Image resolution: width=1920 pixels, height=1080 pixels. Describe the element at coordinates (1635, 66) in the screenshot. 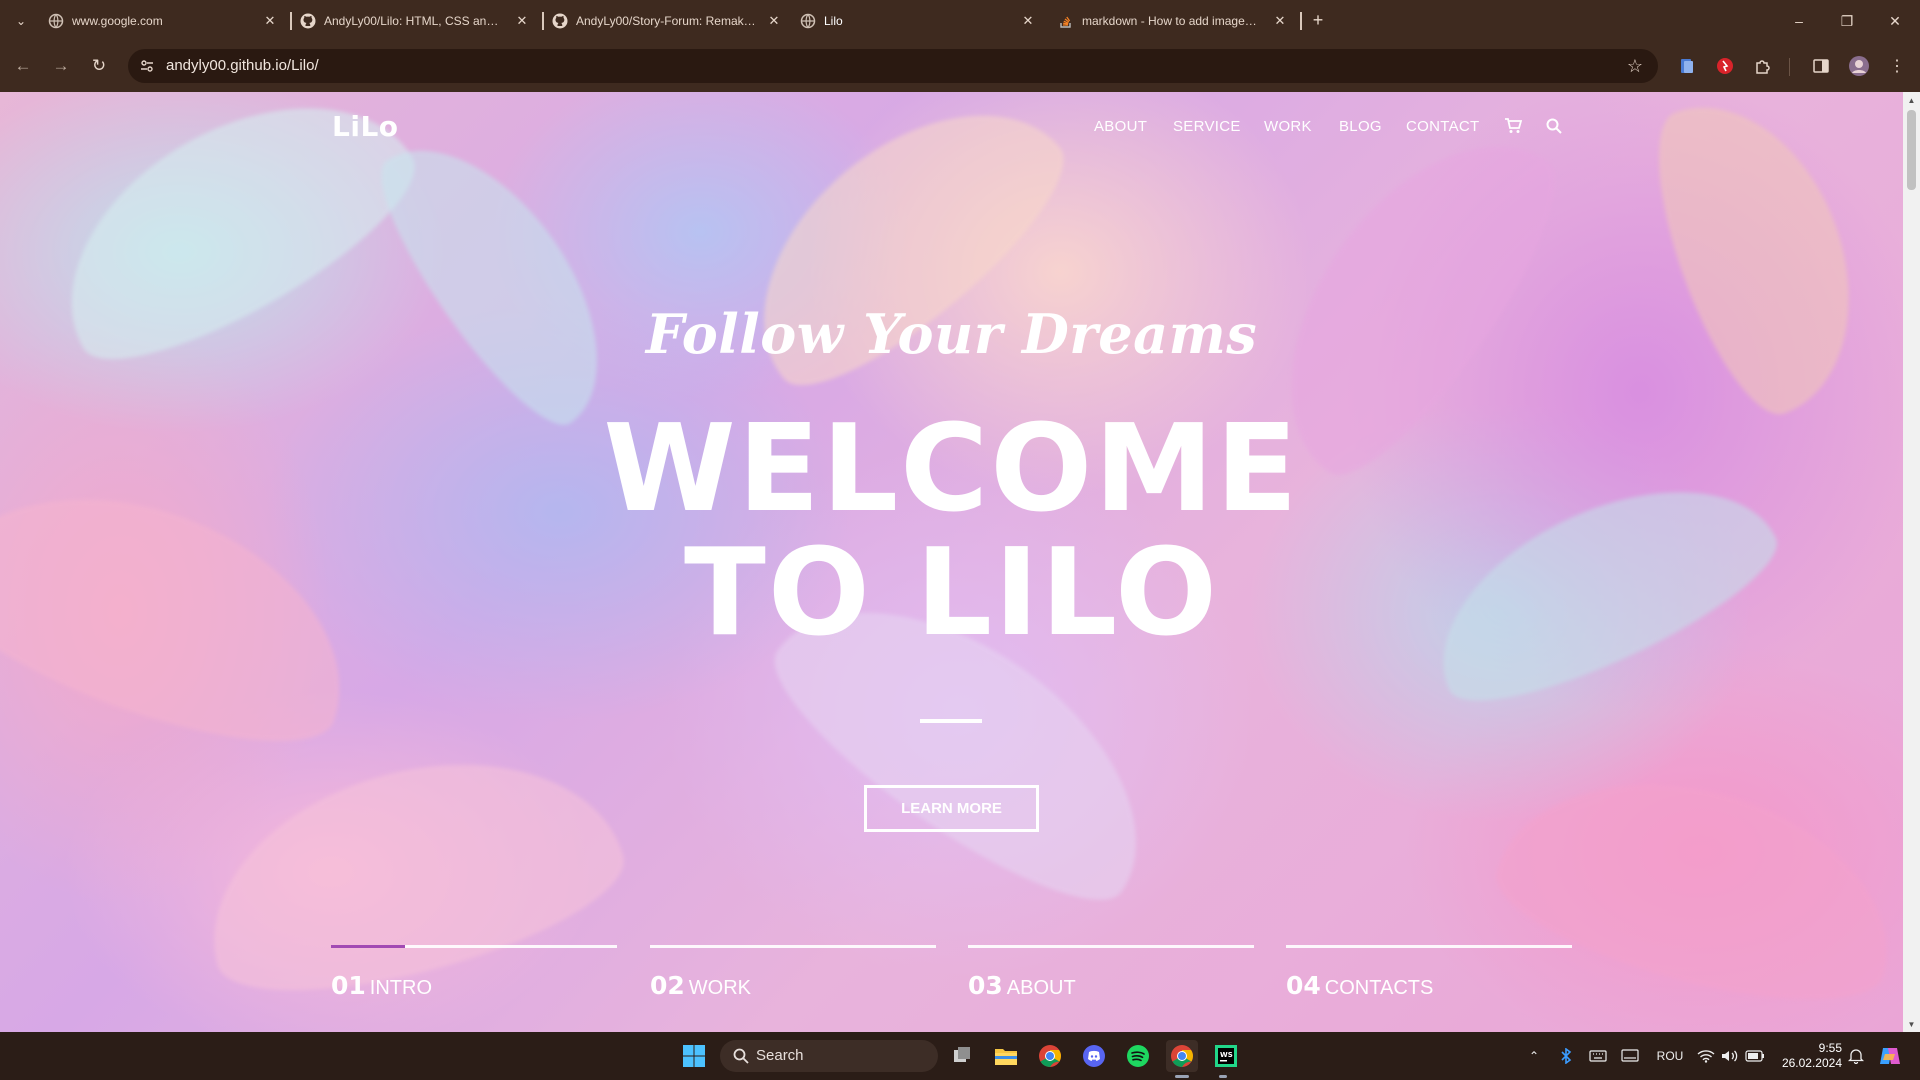

I see `bookmark-star-icon: ☆` at that location.